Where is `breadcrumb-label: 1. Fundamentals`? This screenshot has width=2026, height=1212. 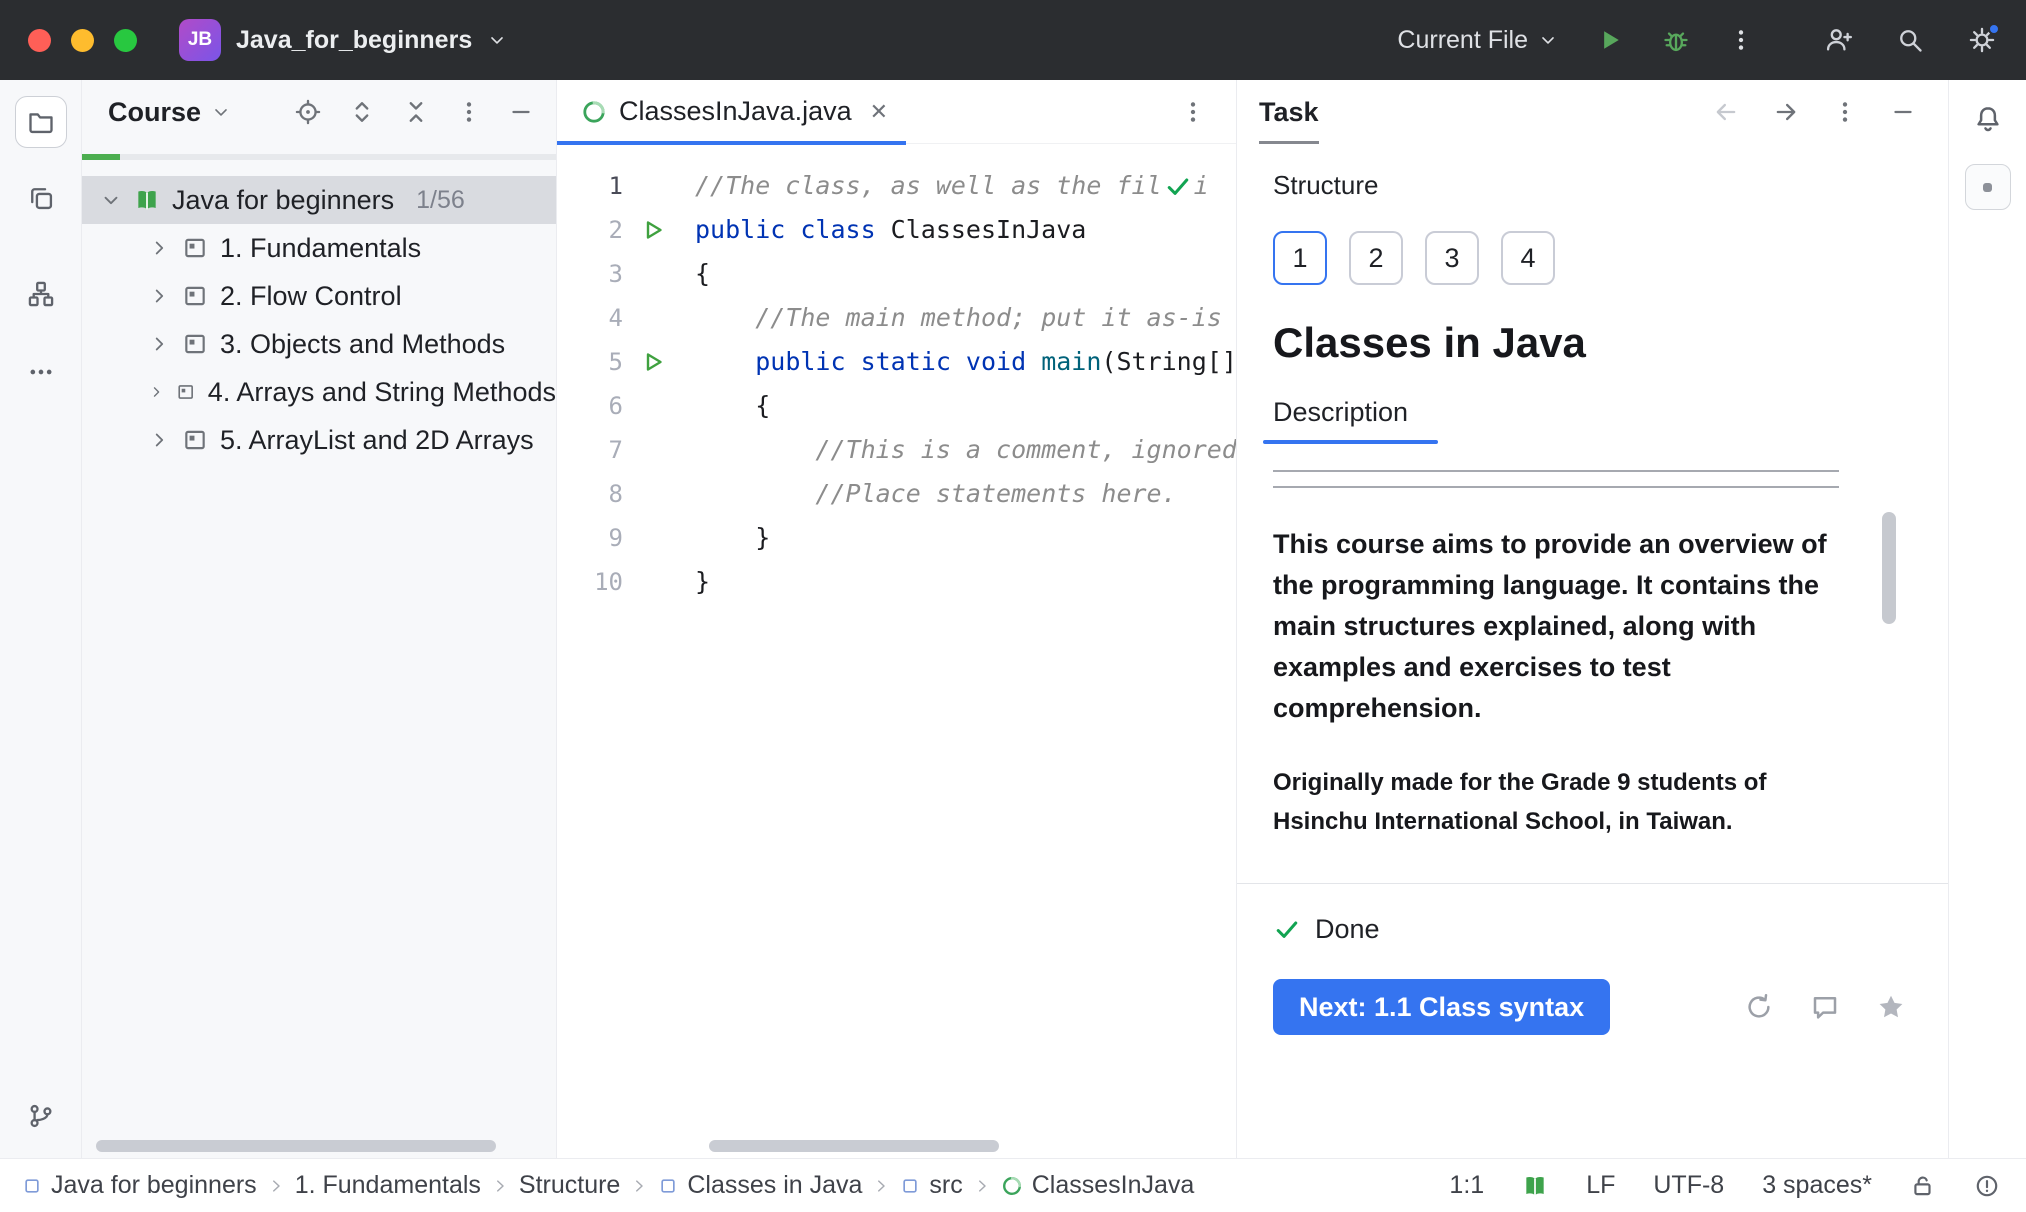
breadcrumb-label: 1. Fundamentals is located at coordinates (387, 1185).